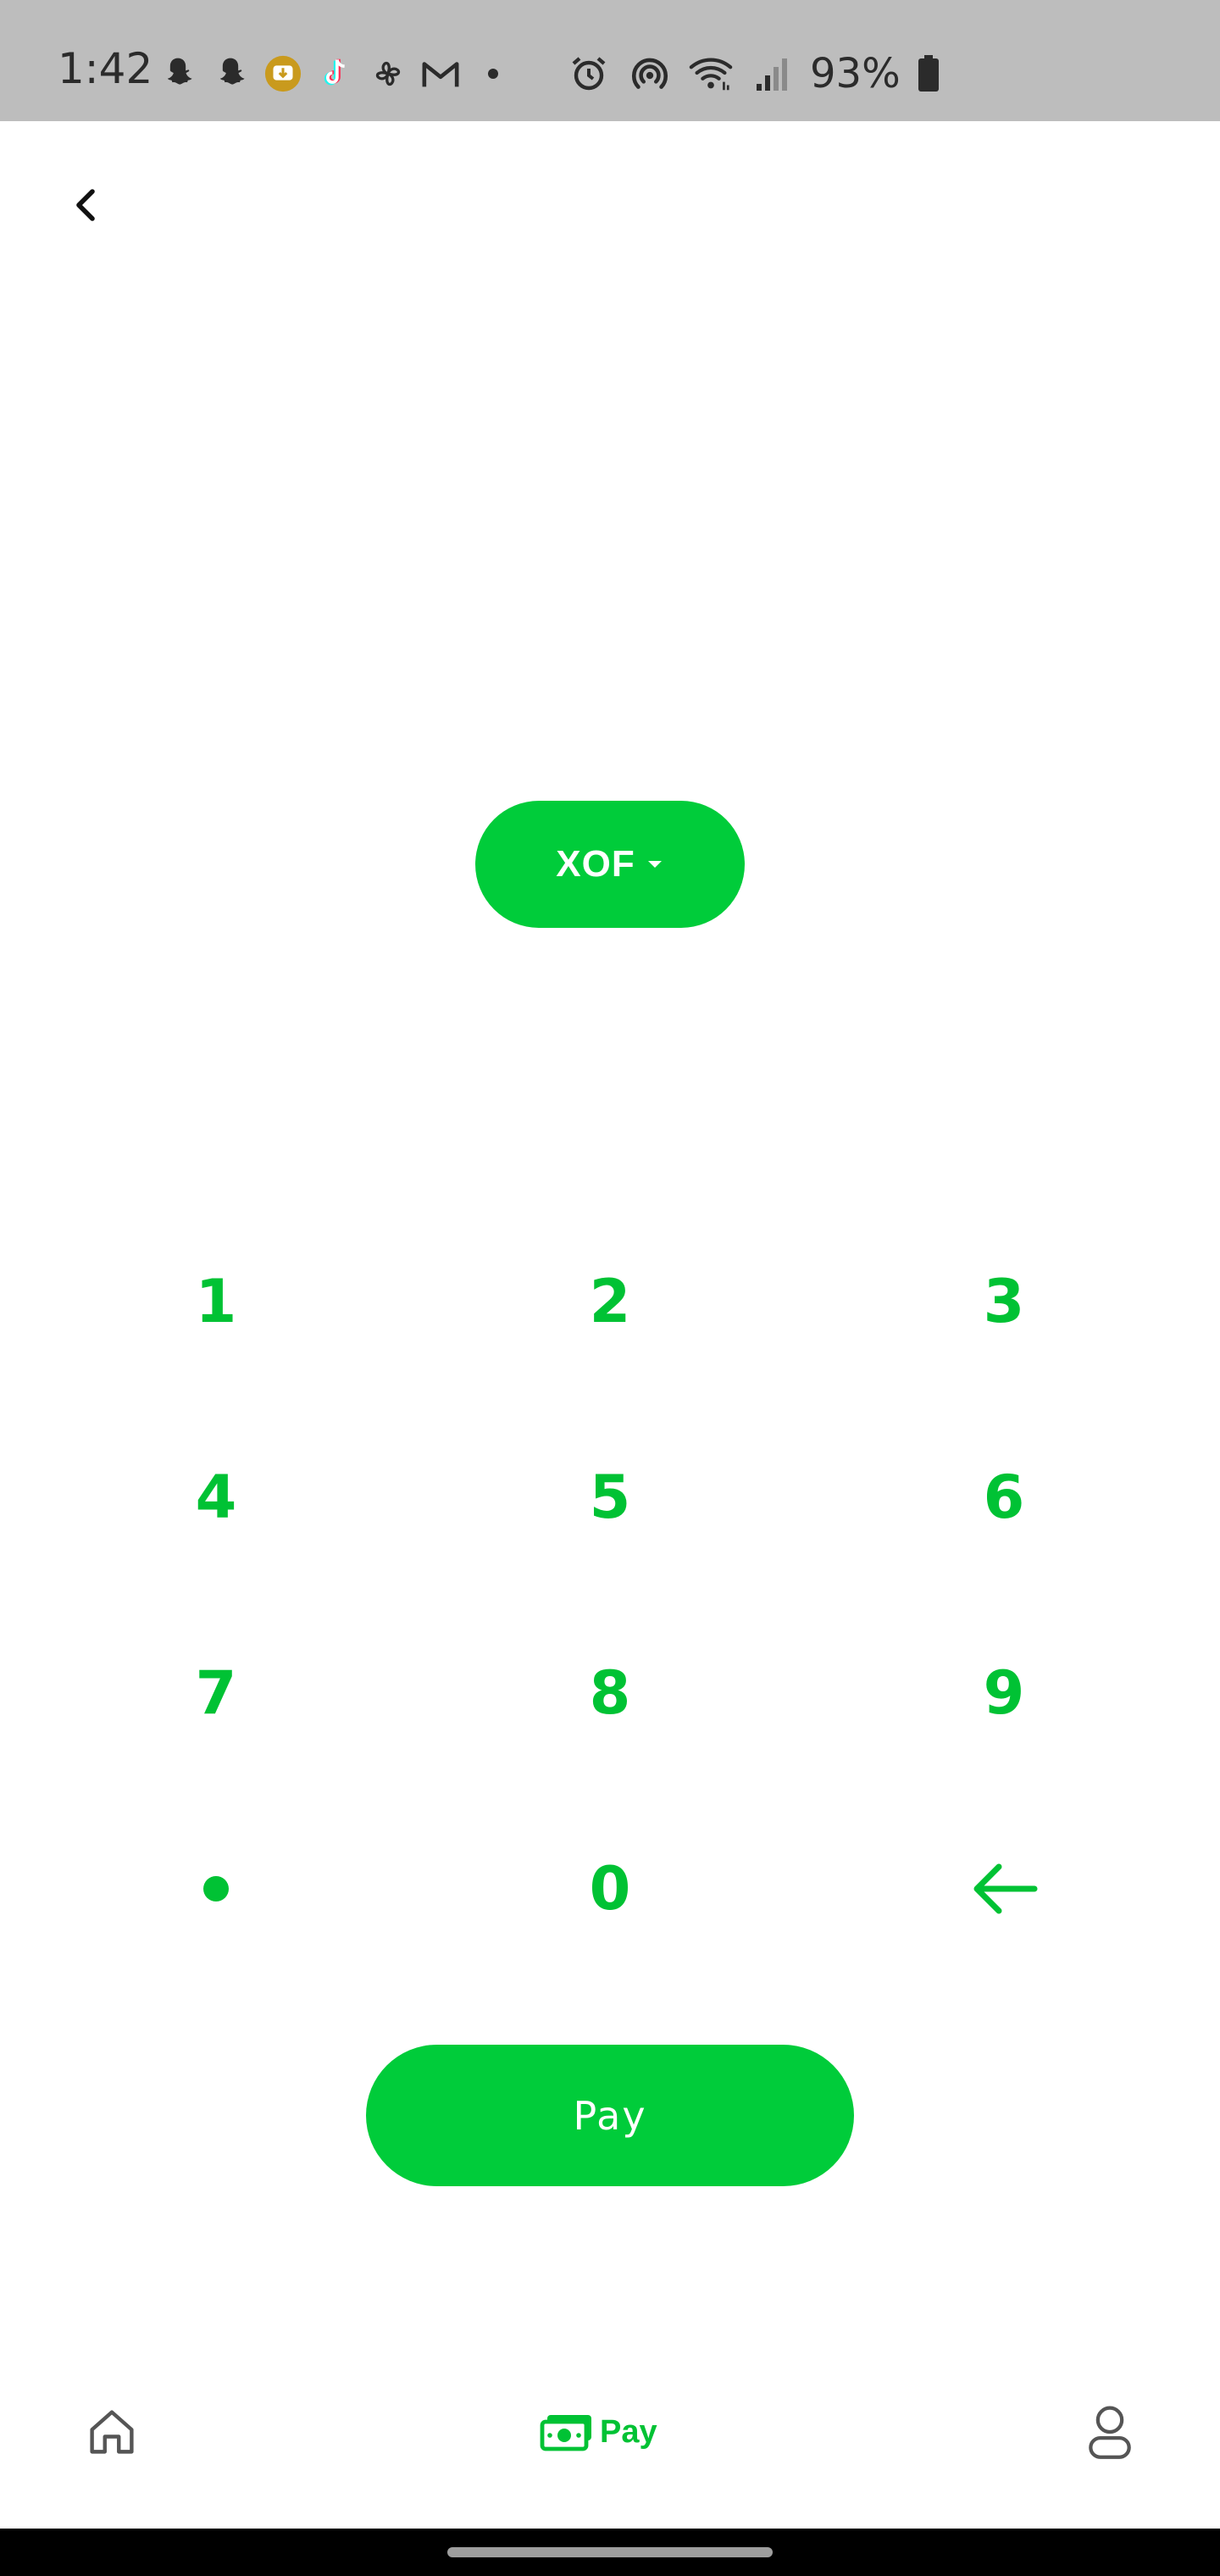 The image size is (1220, 2576). I want to click on back-button, so click(86, 205).